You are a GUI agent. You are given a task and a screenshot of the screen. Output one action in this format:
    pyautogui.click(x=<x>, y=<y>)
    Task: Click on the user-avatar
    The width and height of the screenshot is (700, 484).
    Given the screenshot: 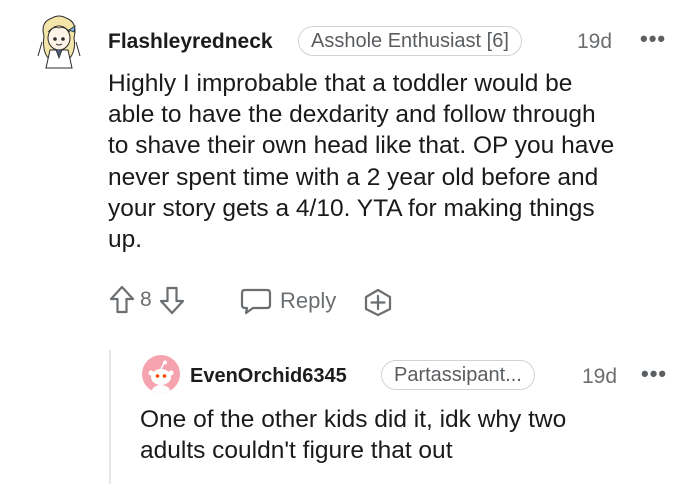 What is the action you would take?
    pyautogui.click(x=59, y=41)
    